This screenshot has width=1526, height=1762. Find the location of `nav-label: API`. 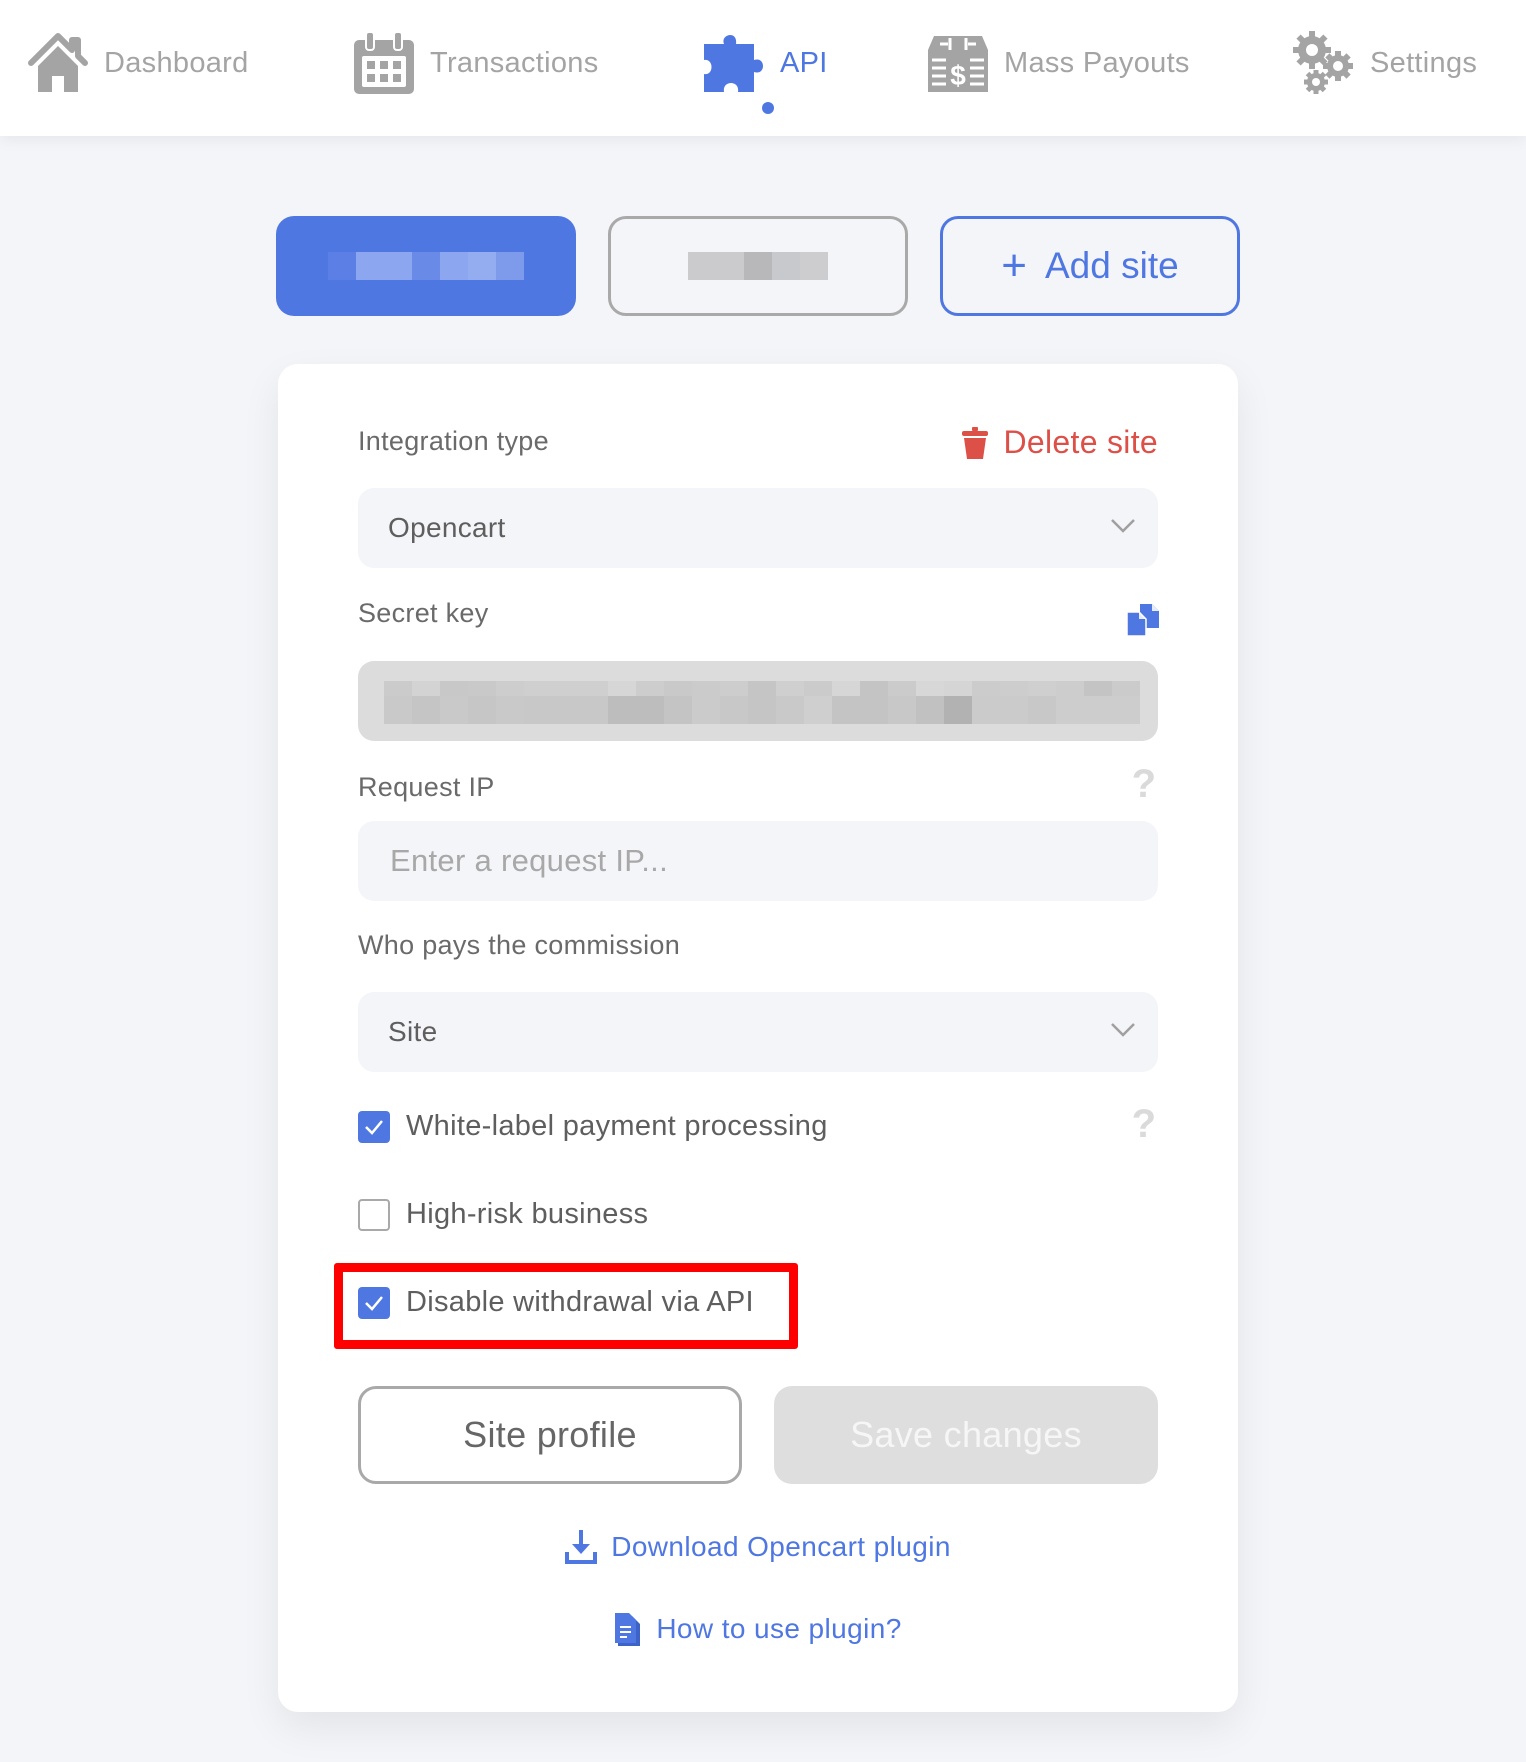

nav-label: API is located at coordinates (804, 62).